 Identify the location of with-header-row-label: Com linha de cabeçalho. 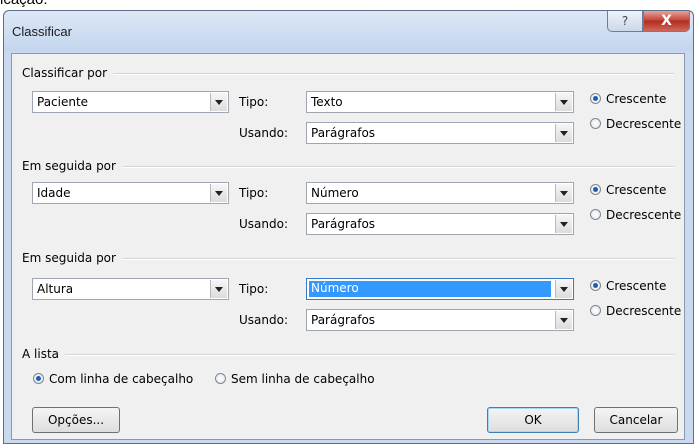
(121, 379).